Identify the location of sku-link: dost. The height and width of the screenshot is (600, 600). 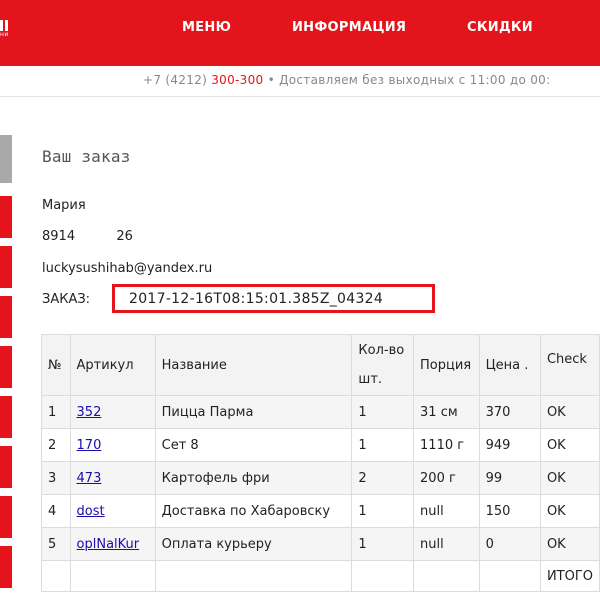
(91, 511).